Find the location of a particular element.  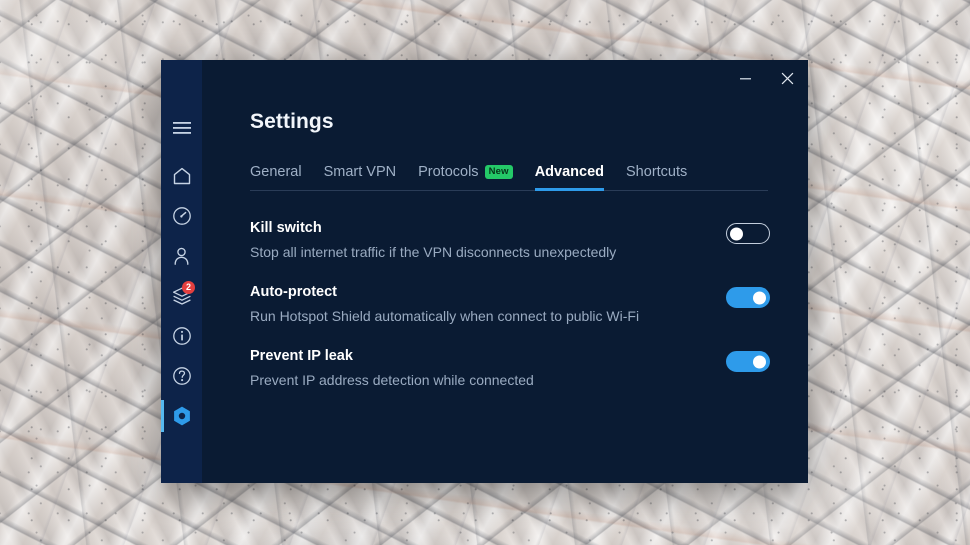

sidebar-item-speed-test is located at coordinates (181, 216).